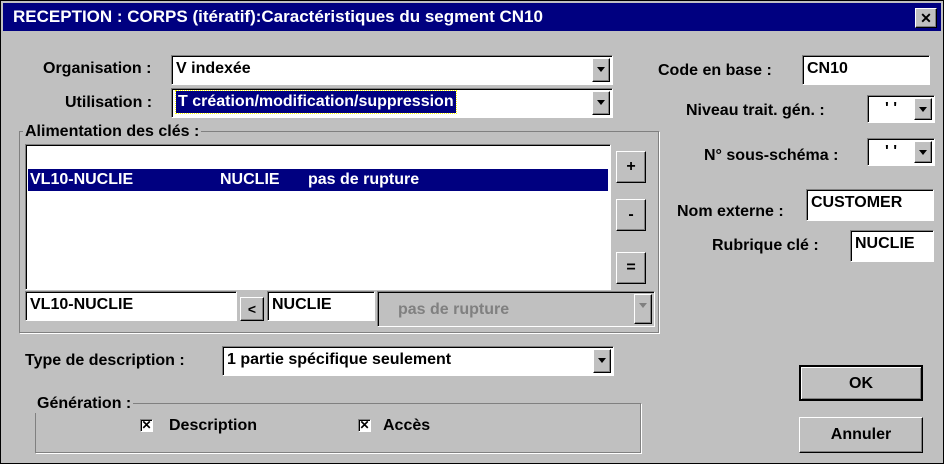 The height and width of the screenshot is (464, 944). I want to click on acces-checkbox: ✕, so click(364, 425).